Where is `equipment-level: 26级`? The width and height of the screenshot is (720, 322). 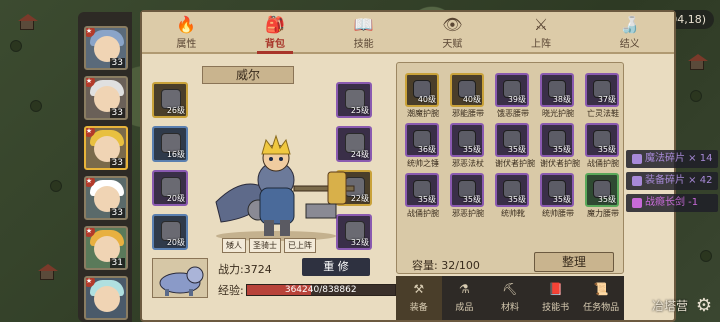 equipment-level: 26级 is located at coordinates (175, 110).